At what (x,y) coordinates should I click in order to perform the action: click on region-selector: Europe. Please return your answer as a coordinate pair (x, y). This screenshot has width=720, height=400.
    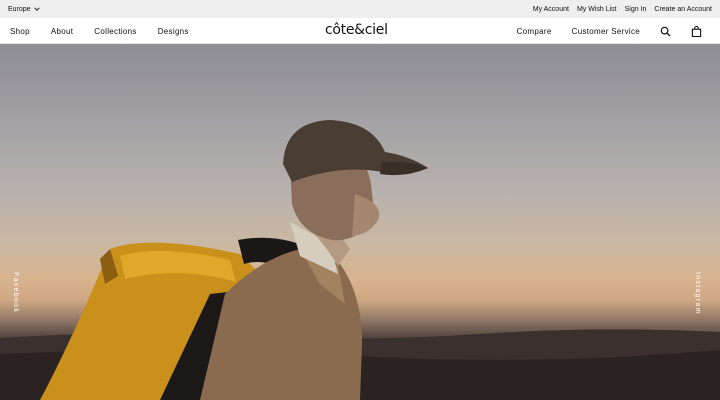
    Looking at the image, I should click on (24, 9).